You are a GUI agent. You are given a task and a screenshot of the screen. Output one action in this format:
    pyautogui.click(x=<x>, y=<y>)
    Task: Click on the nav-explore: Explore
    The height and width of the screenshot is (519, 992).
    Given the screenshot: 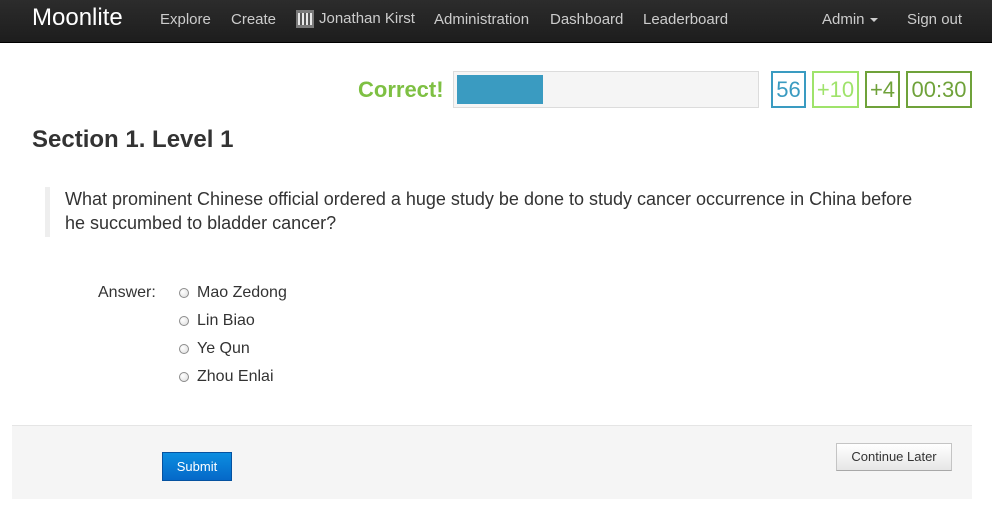 What is the action you would take?
    pyautogui.click(x=185, y=20)
    